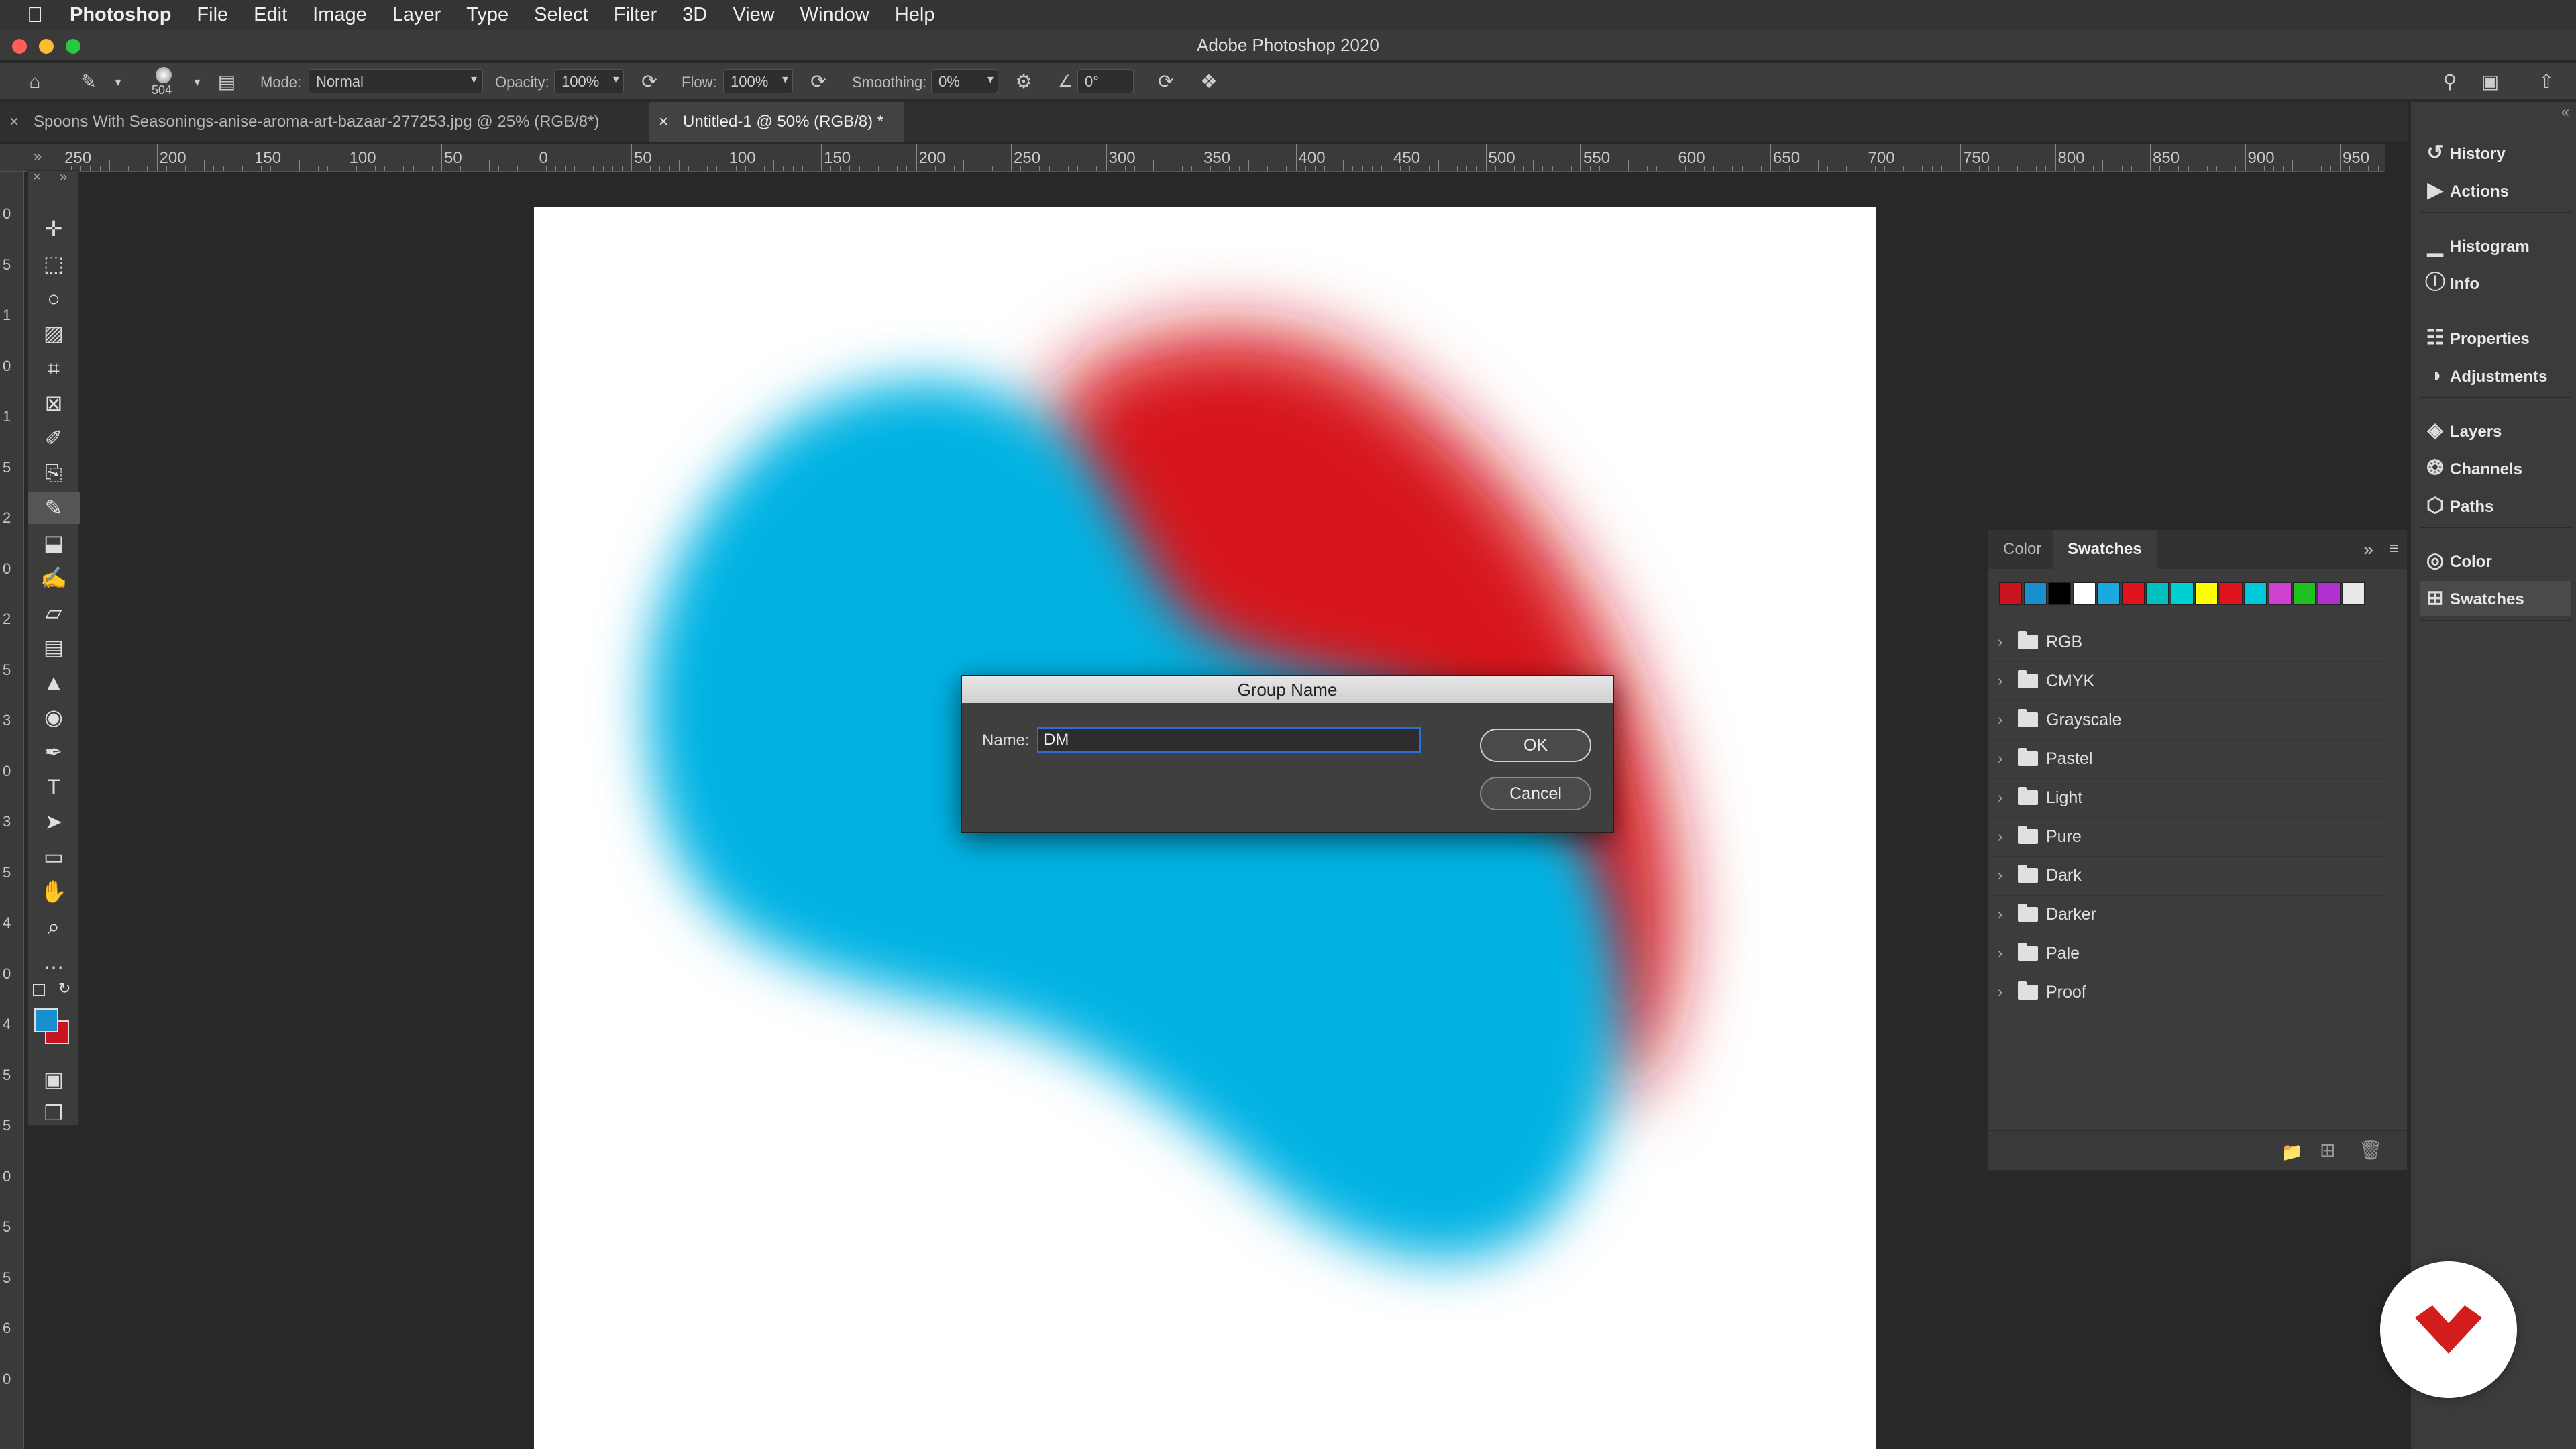 The image size is (2576, 1449). I want to click on pressure-size-icon: ⟳, so click(1166, 82).